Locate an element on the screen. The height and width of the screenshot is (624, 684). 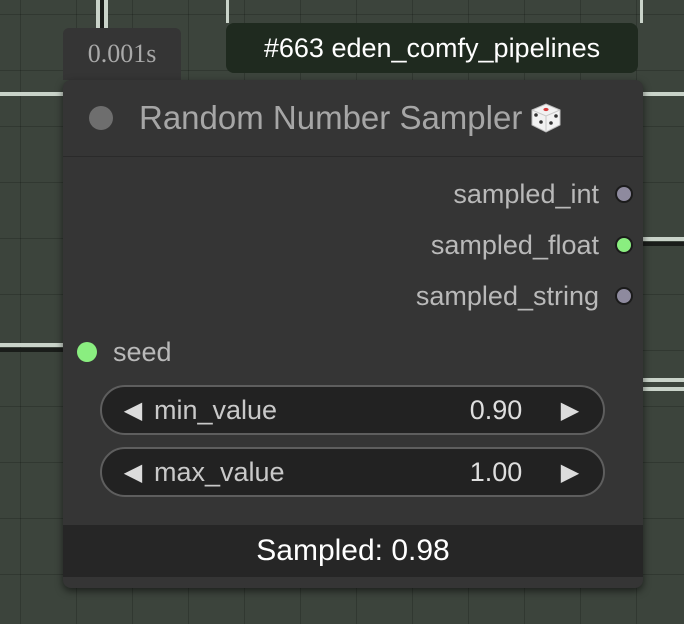
output-label: sampled_float is located at coordinates (514, 244).